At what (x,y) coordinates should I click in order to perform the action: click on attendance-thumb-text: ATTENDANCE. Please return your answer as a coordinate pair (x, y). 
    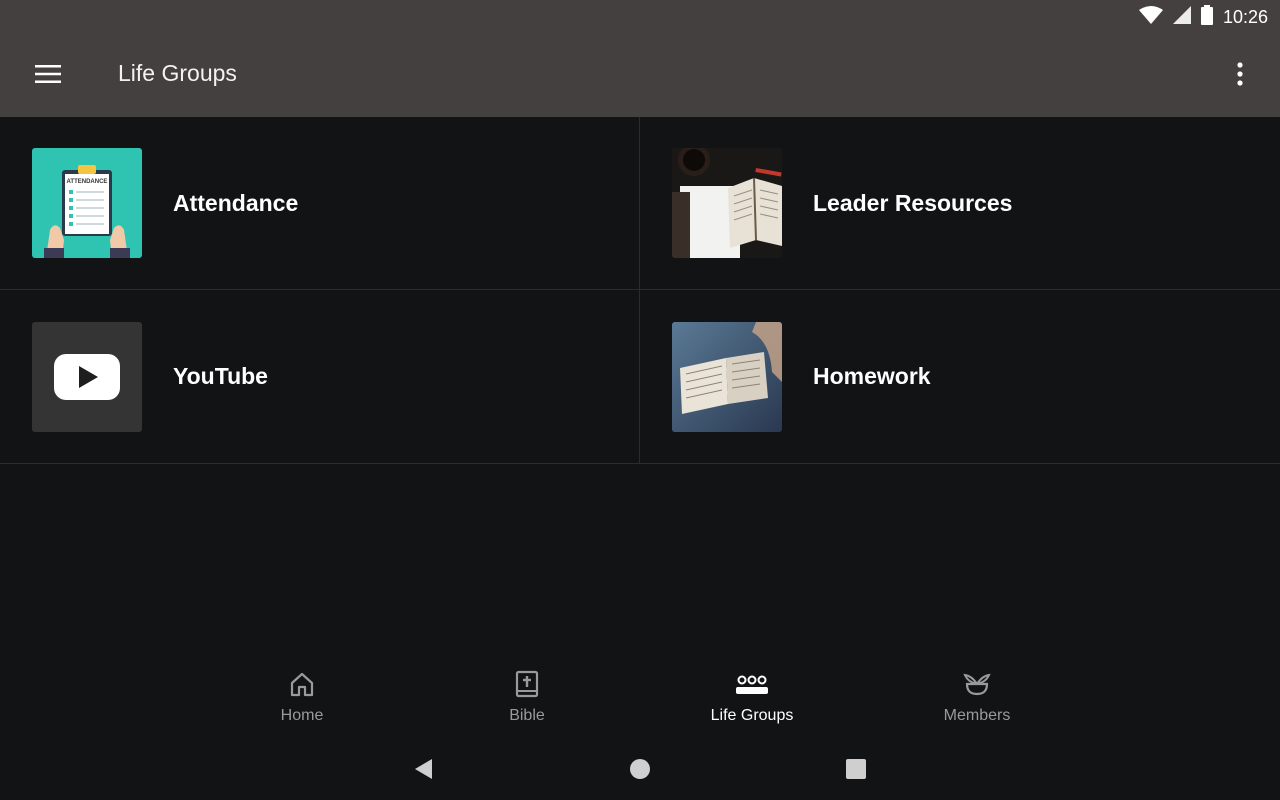
    Looking at the image, I should click on (87, 182).